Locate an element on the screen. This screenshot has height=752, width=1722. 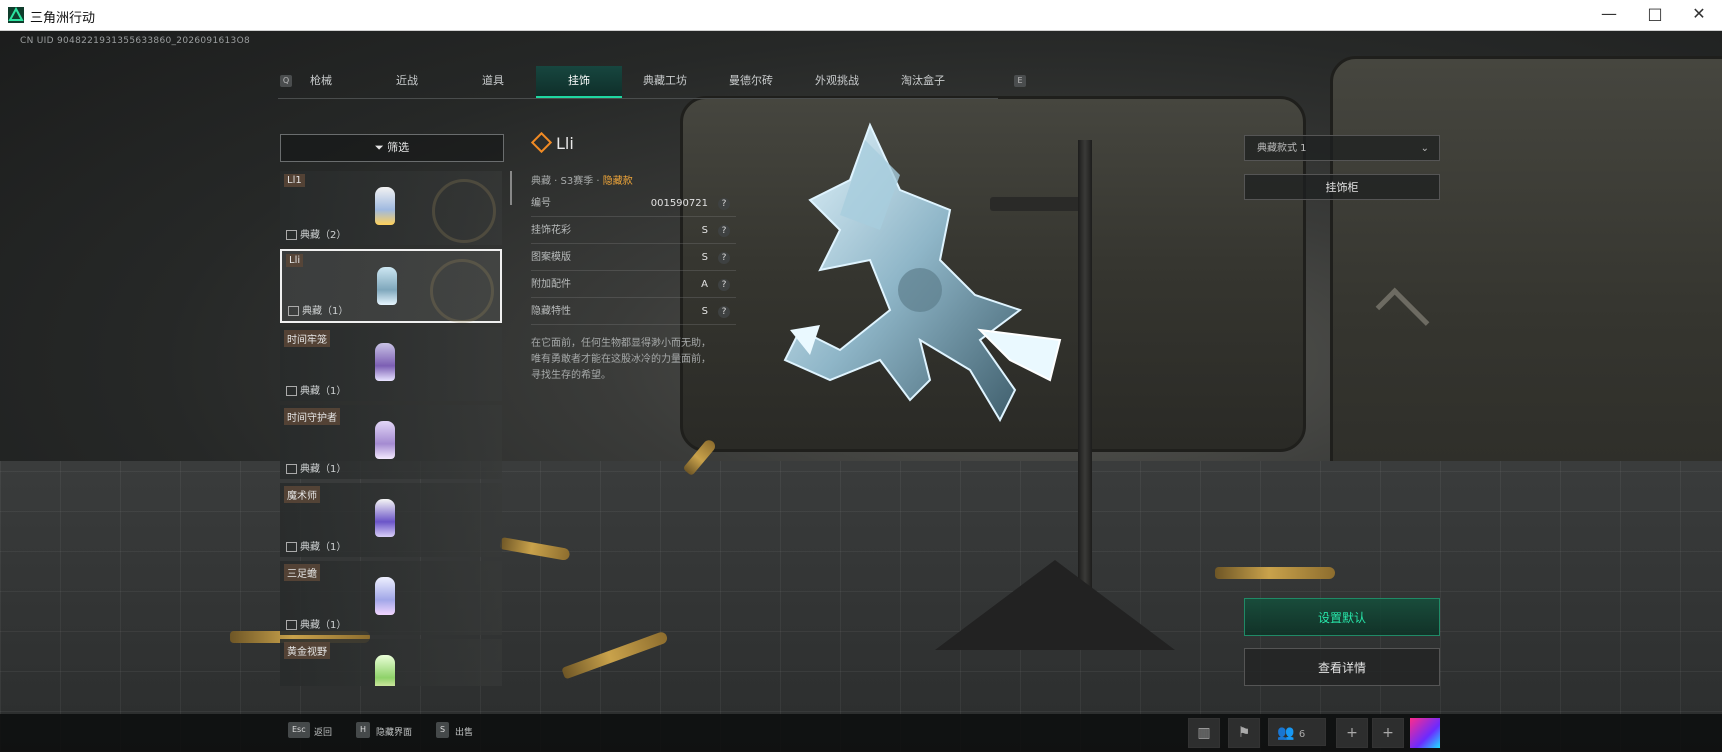
tab-guns: 枪械 is located at coordinates (321, 81).